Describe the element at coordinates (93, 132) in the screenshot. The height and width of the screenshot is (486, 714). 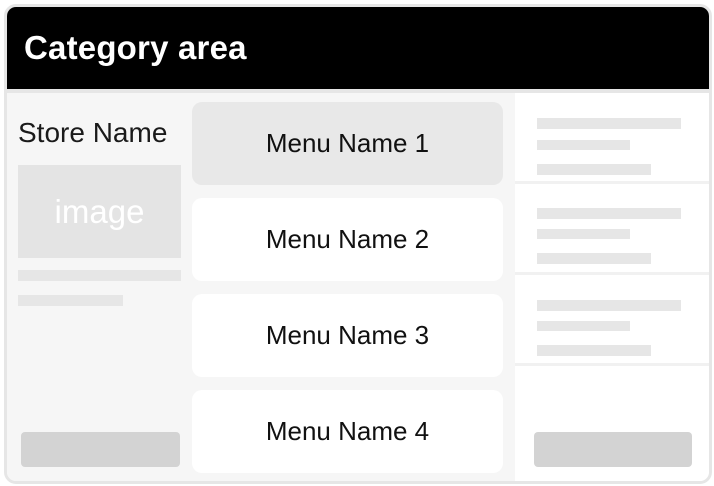
I see `store-name: Store Name` at that location.